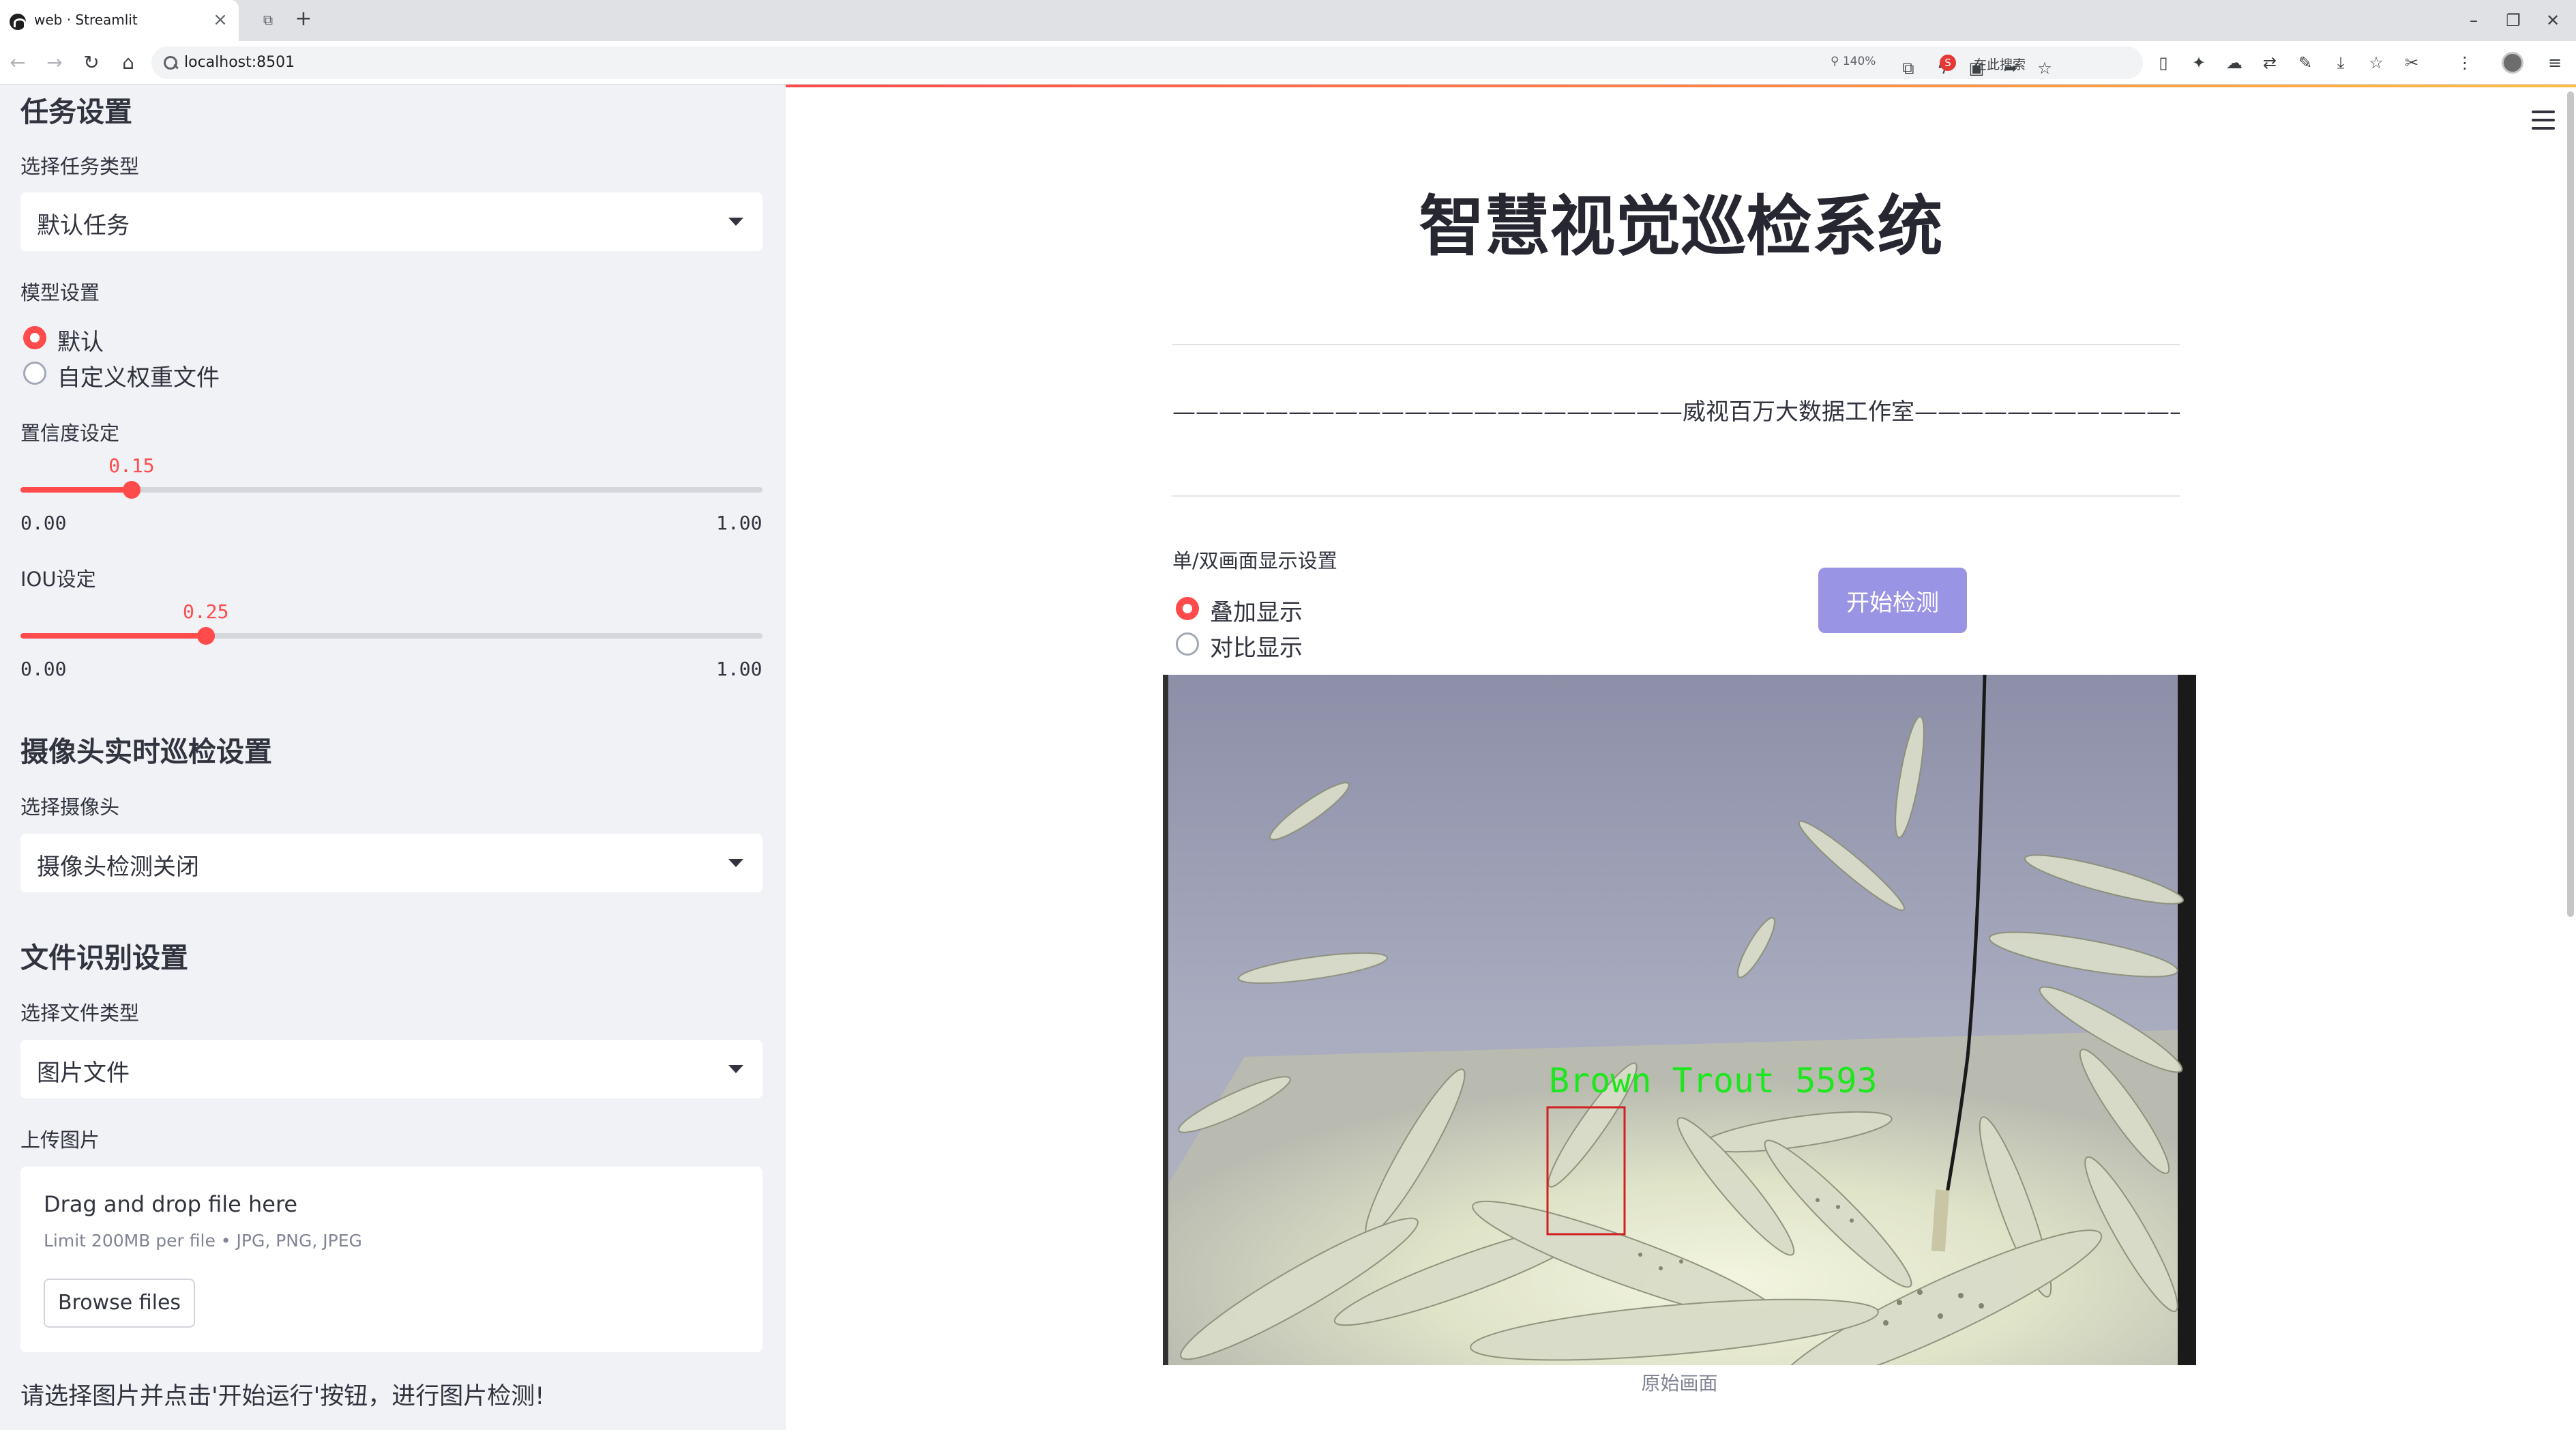 This screenshot has width=2576, height=1430. What do you see at coordinates (739, 523) in the screenshot?
I see `confidence-max: 1.00` at bounding box center [739, 523].